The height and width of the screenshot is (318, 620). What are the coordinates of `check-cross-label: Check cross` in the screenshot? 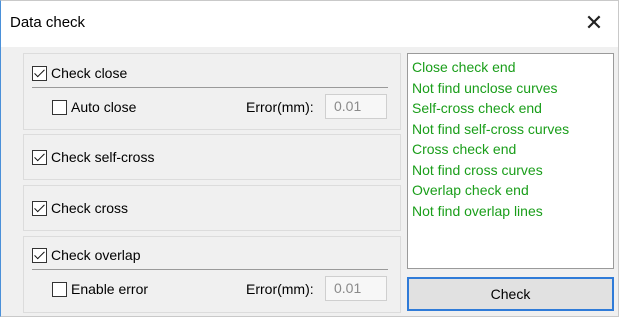 It's located at (90, 208).